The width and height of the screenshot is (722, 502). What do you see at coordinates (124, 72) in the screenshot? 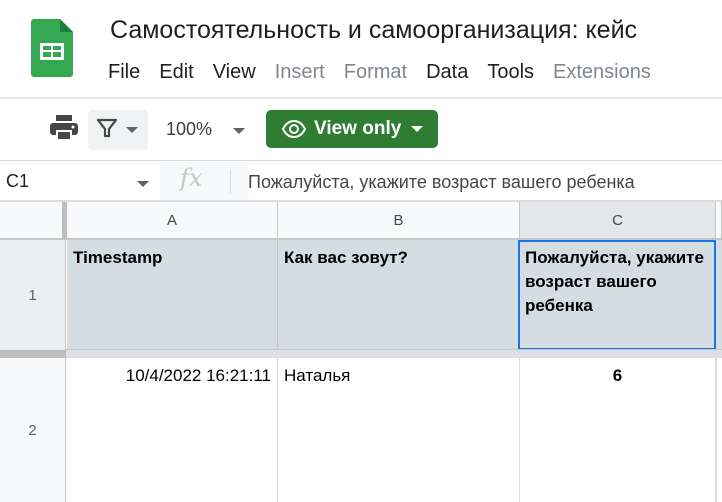
I see `menu-file: File` at bounding box center [124, 72].